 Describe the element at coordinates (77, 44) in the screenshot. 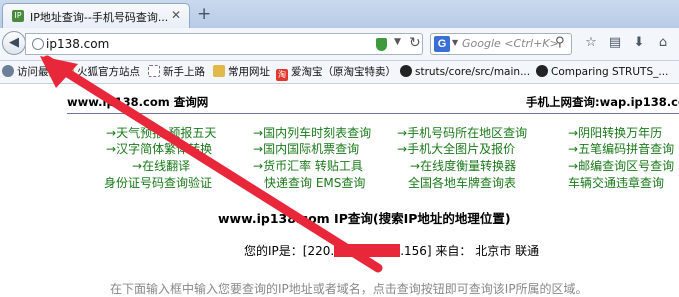

I see `url-text: ip138.com` at that location.